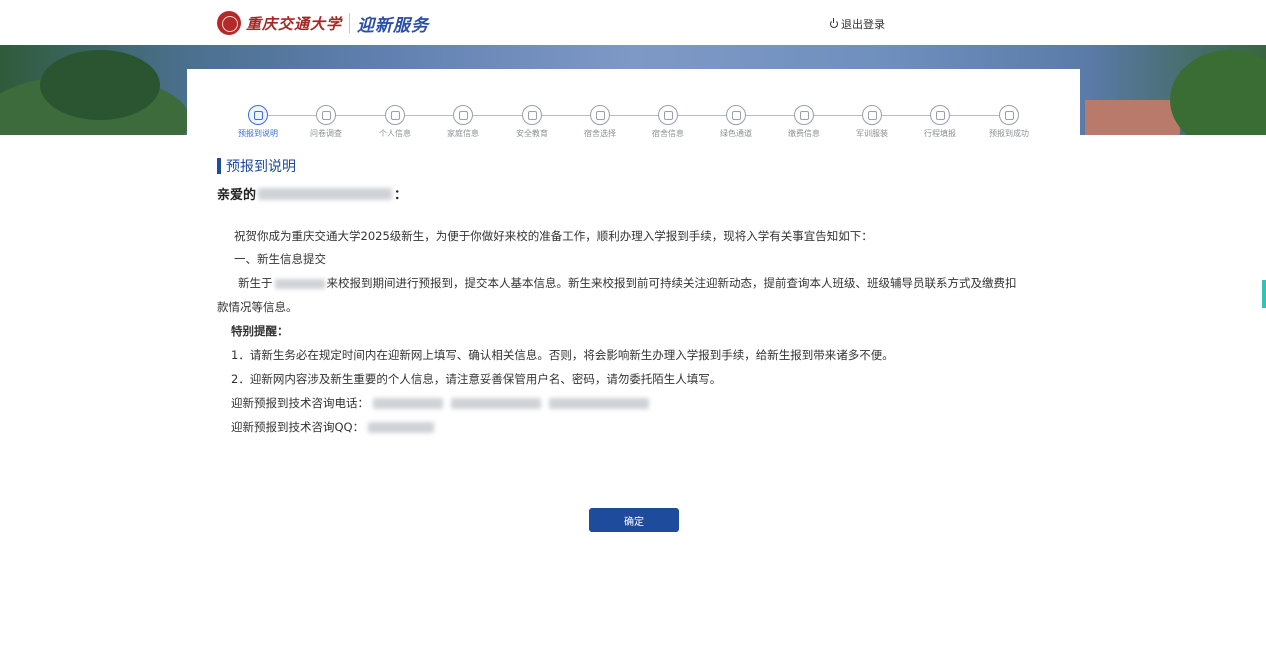 The height and width of the screenshot is (664, 1266). I want to click on calendar-icon, so click(940, 115).